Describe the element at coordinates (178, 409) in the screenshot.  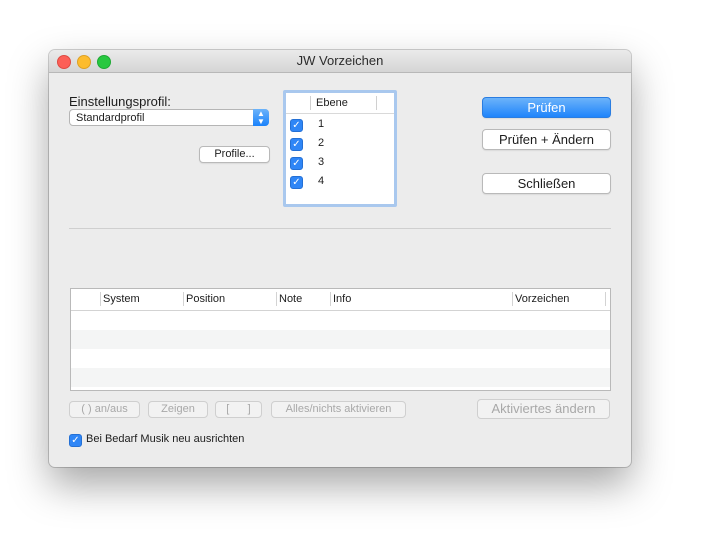
I see `show-button: Zeigen` at that location.